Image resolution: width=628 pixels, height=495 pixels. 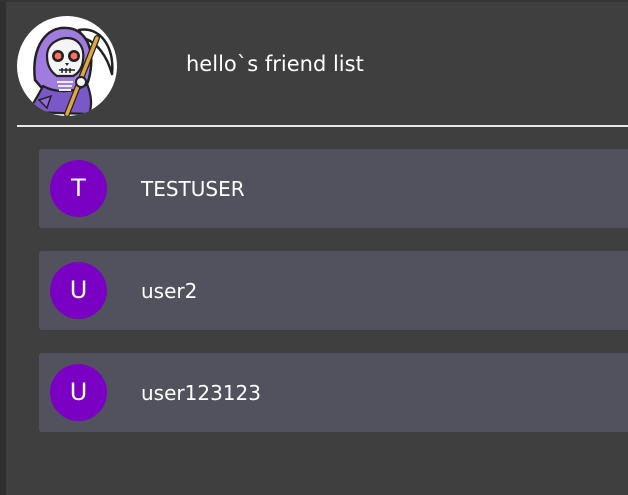 I want to click on friend-name: user2, so click(x=169, y=291).